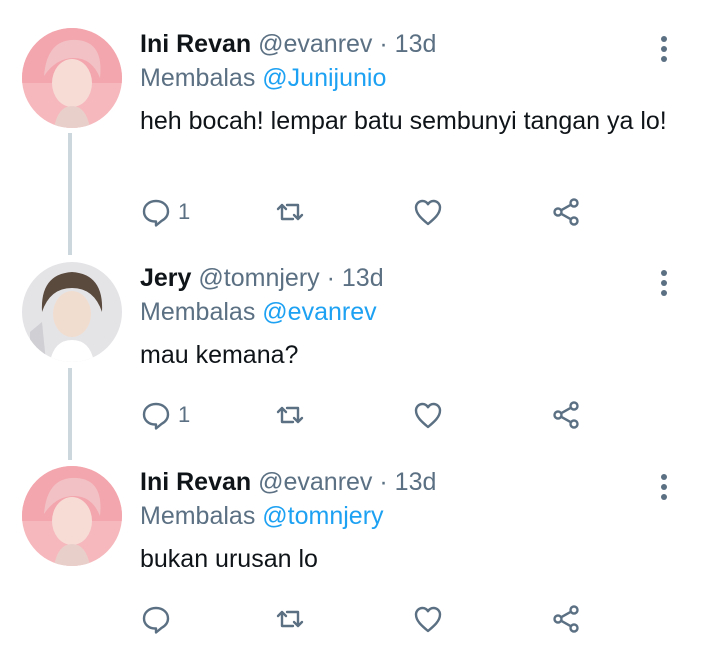  Describe the element at coordinates (258, 278) in the screenshot. I see `handle: @tomnjery` at that location.